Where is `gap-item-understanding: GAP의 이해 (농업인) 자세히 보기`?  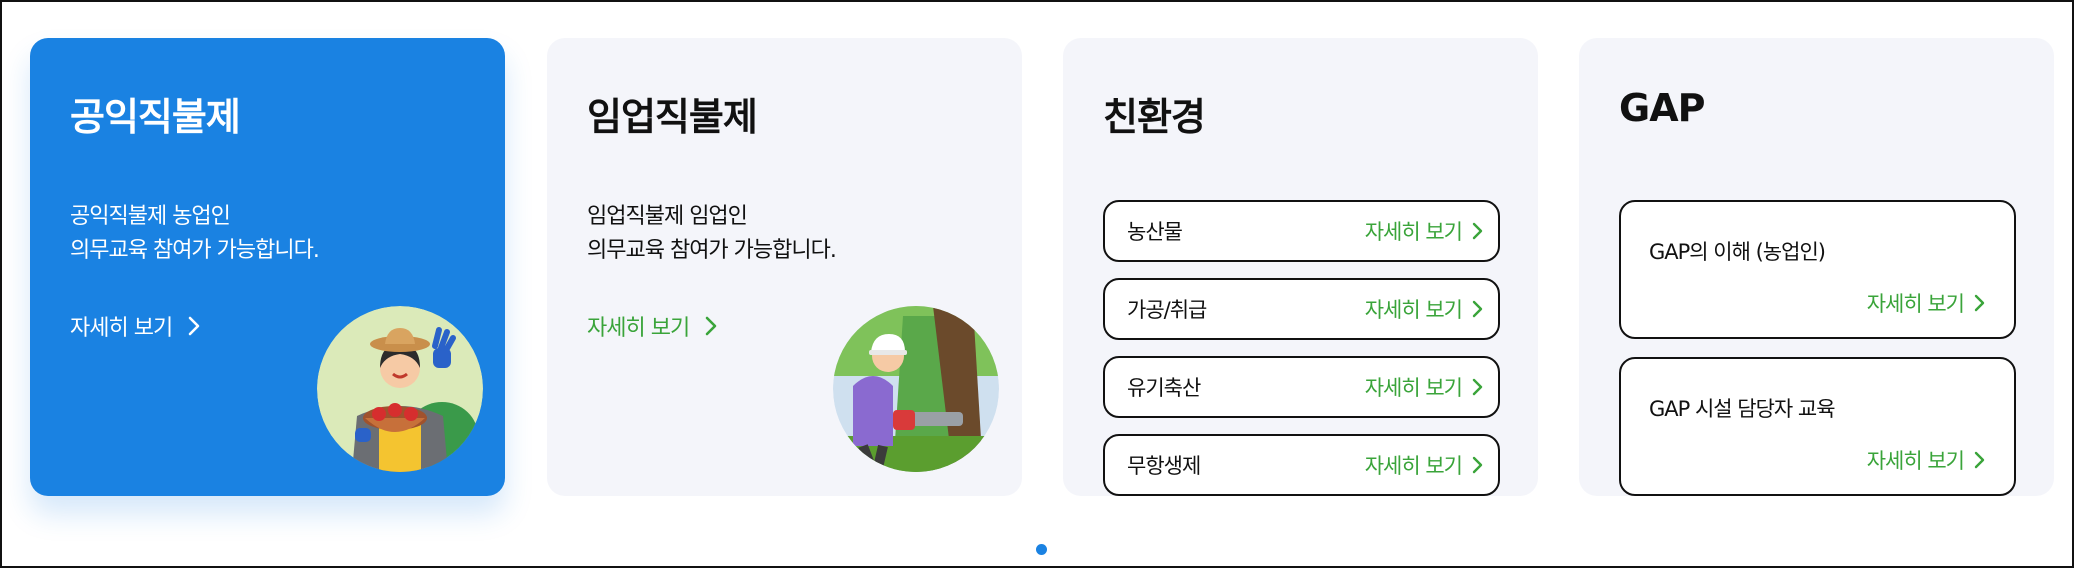 gap-item-understanding: GAP의 이해 (농업인) 자세히 보기 is located at coordinates (1817, 269).